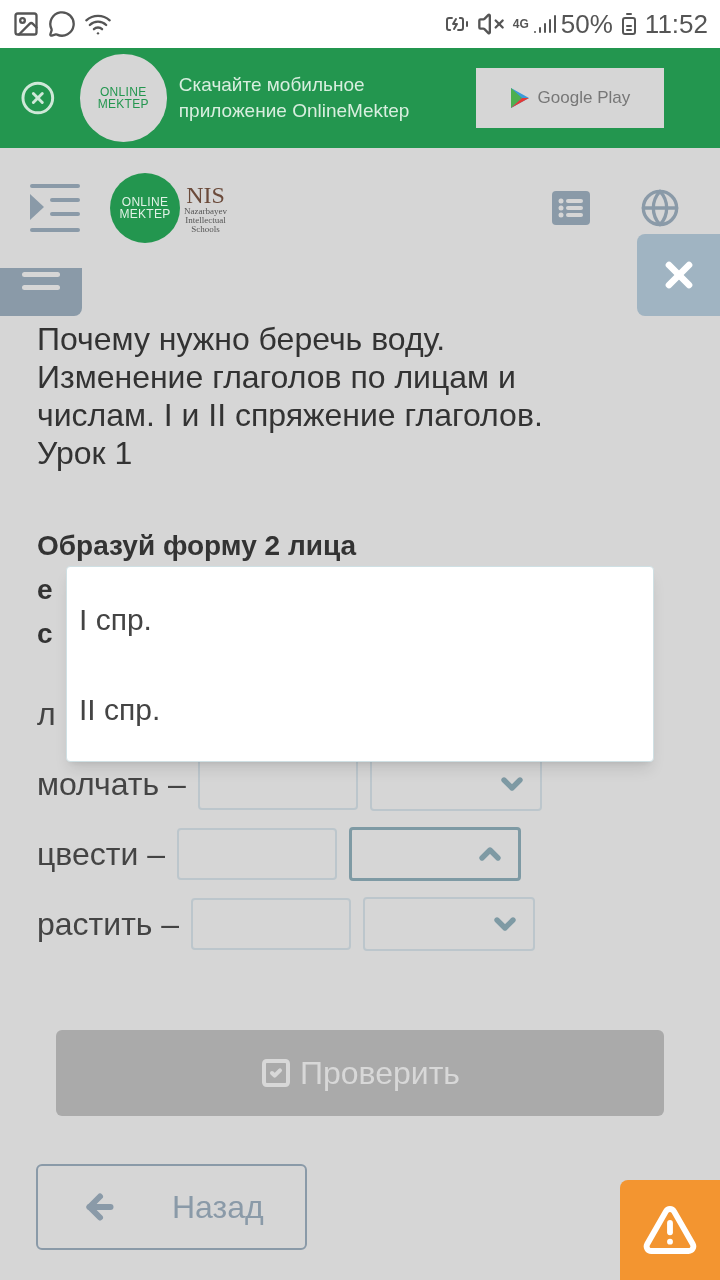 The image size is (720, 1280). Describe the element at coordinates (101, 854) in the screenshot. I see `verb-label: цвести –` at that location.